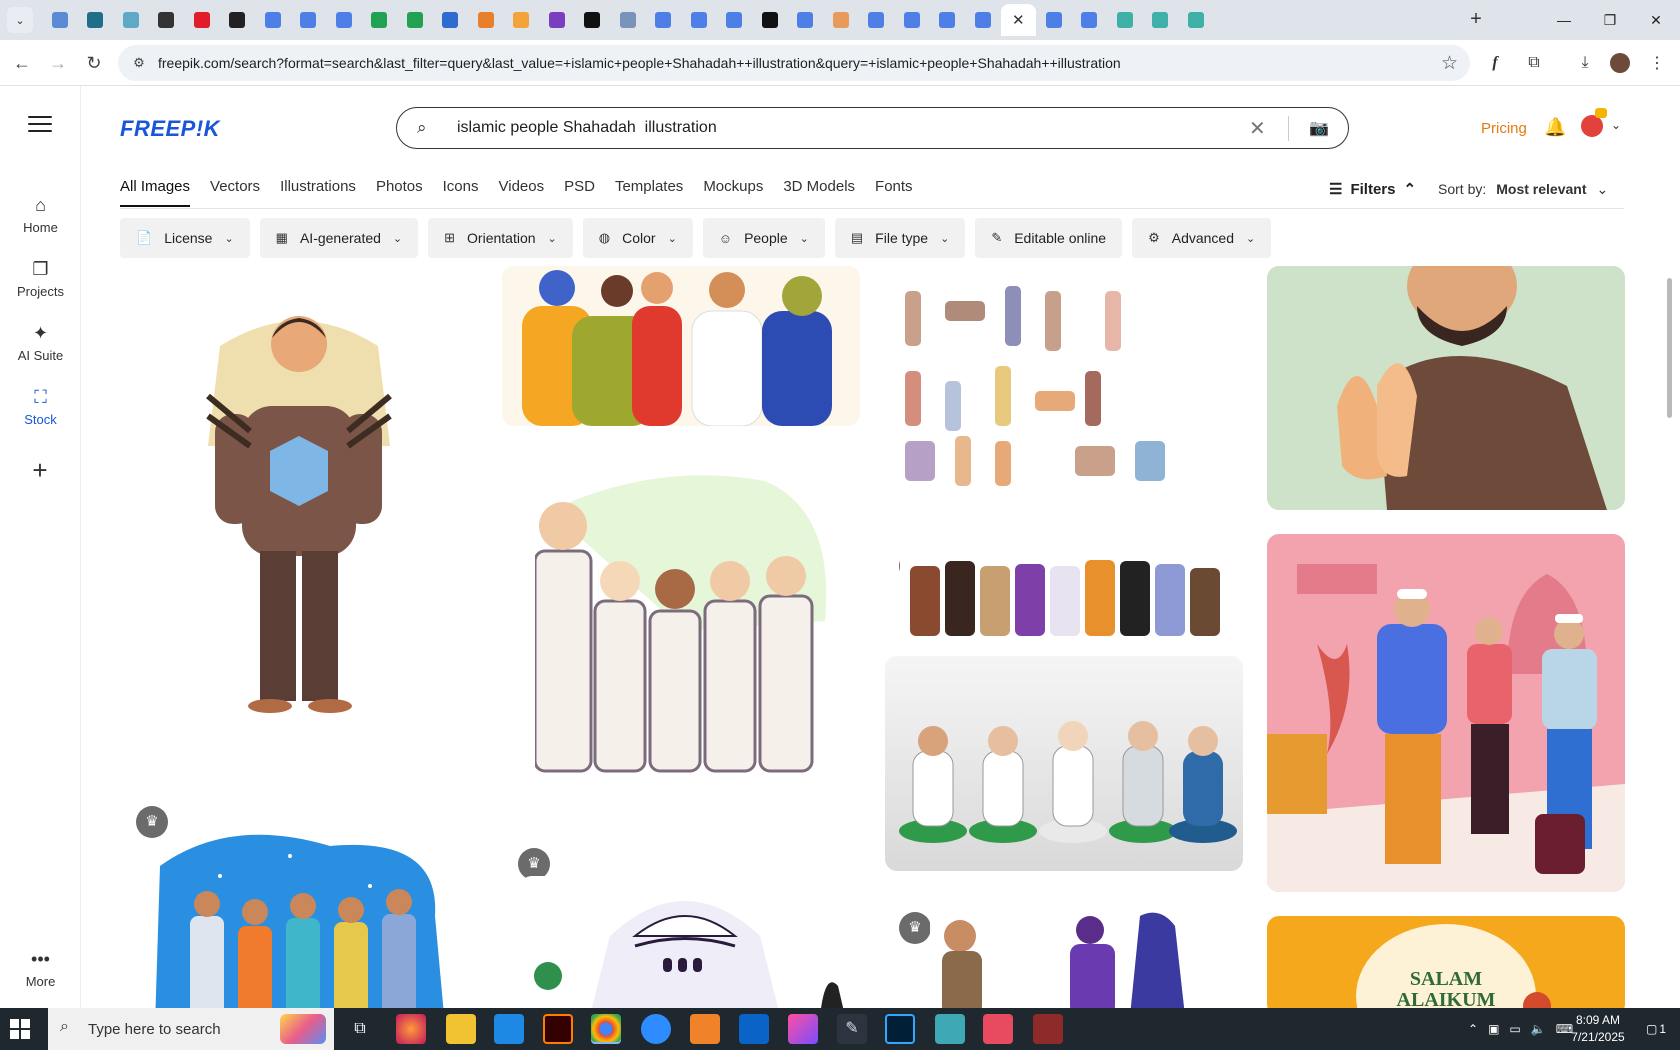 This screenshot has height=1050, width=1680. Describe the element at coordinates (1048, 1029) in the screenshot. I see `winrar-icon` at that location.